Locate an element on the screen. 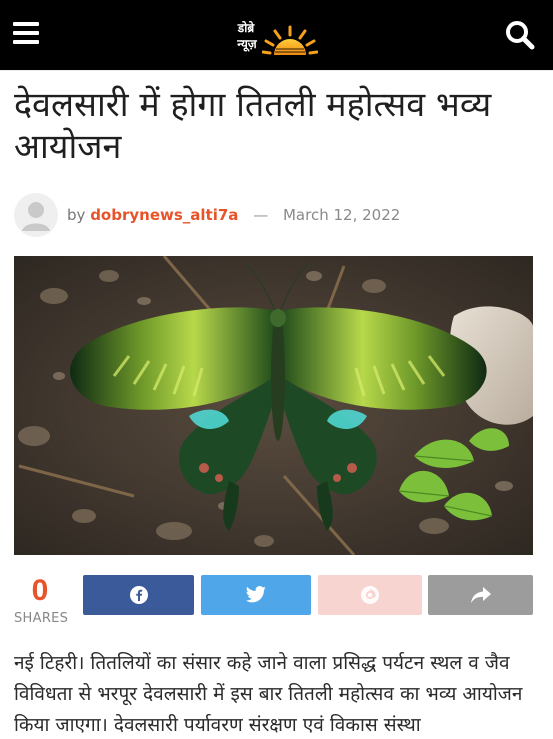 The width and height of the screenshot is (553, 739). facebook-share-button is located at coordinates (138, 595).